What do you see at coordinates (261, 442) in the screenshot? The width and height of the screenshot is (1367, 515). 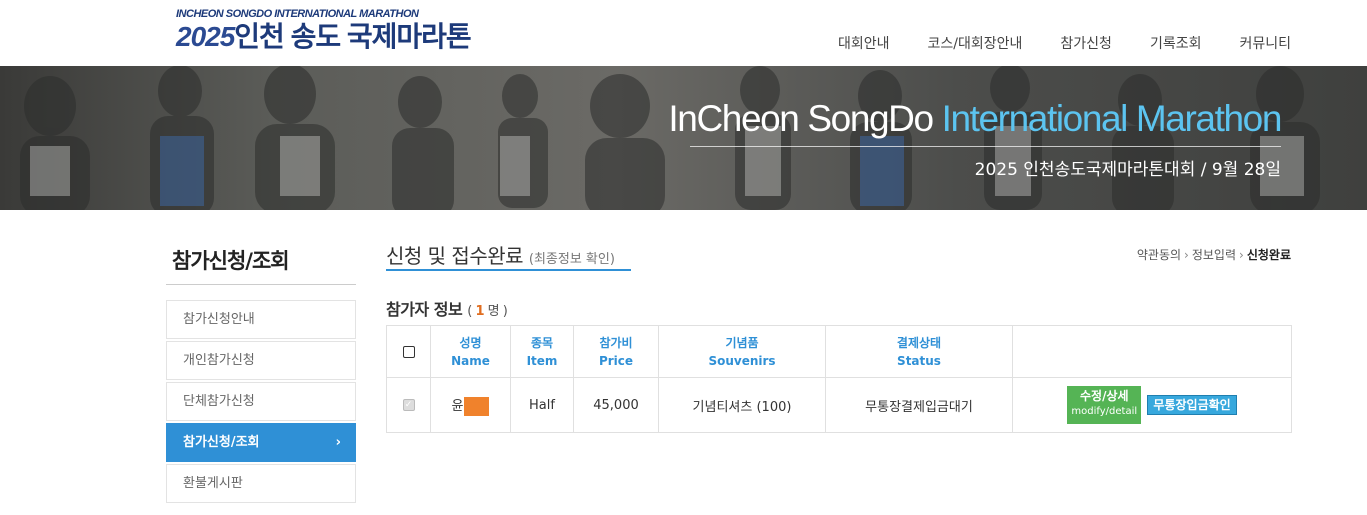 I see `sidebar-item-lookup: 참가신청/조회 ›` at bounding box center [261, 442].